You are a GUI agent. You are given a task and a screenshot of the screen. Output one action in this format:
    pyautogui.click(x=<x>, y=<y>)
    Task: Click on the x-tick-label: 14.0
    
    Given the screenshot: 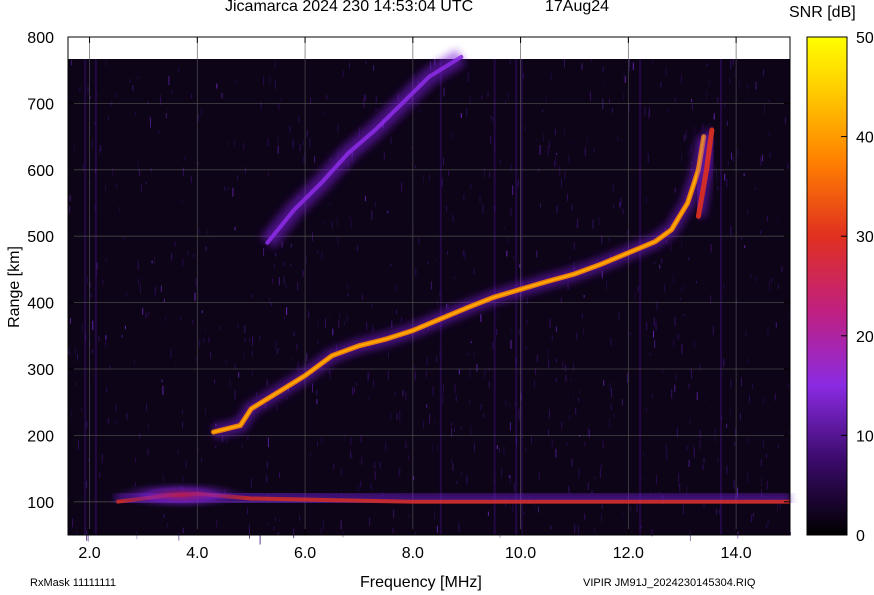 What is the action you would take?
    pyautogui.click(x=736, y=553)
    